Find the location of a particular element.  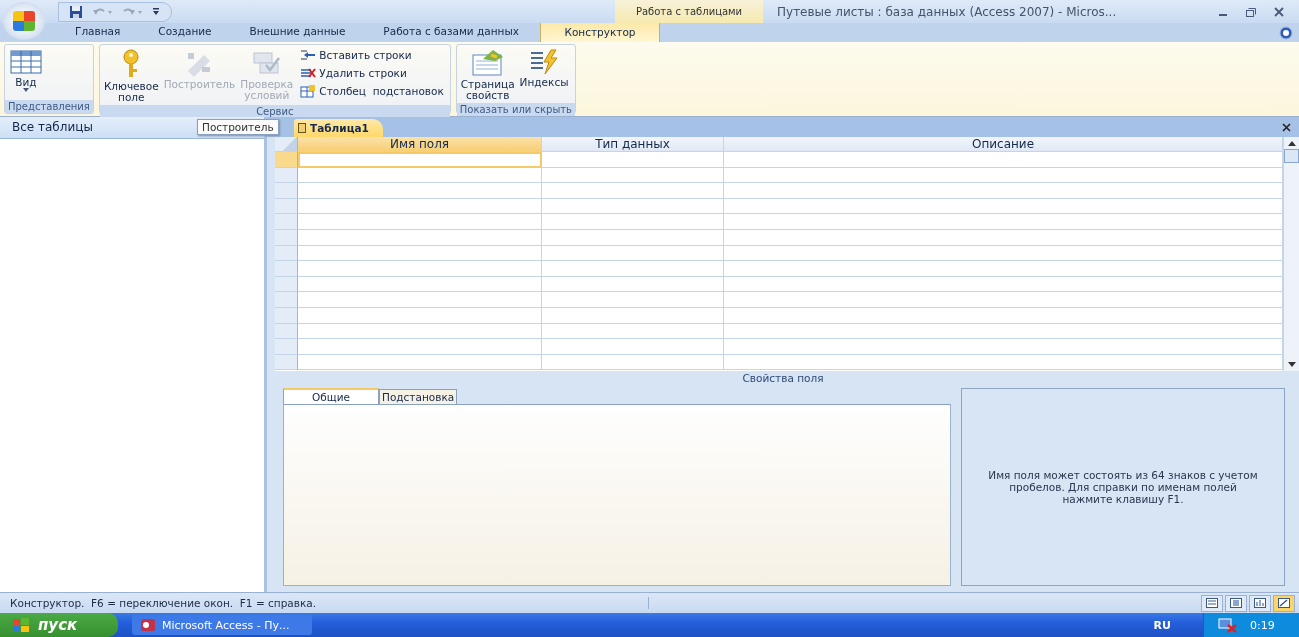

group-label: Показать или скрыть is located at coordinates (515, 109).